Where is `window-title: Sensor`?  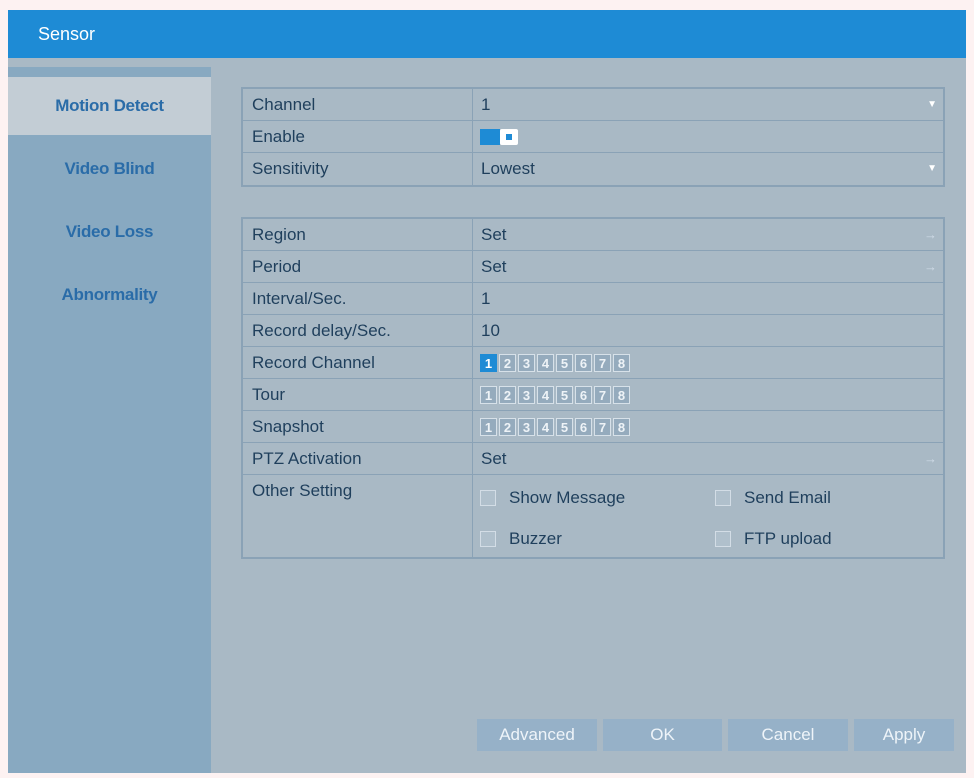
window-title: Sensor is located at coordinates (487, 34).